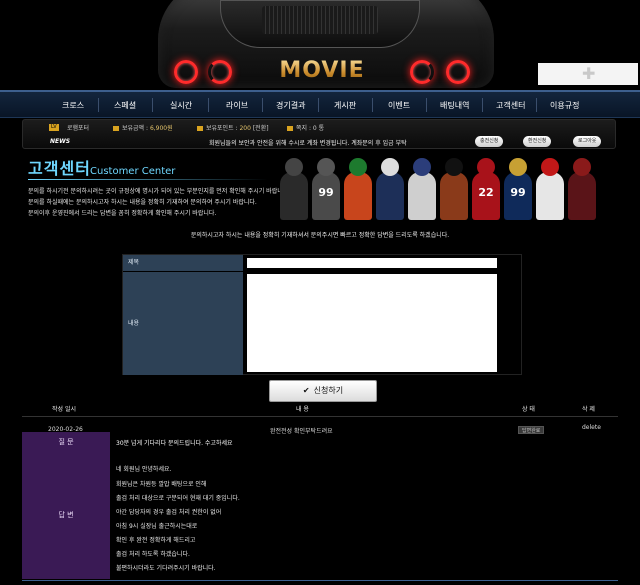 The width and height of the screenshot is (640, 585). What do you see at coordinates (320, 20) in the screenshot?
I see `car-grille` at bounding box center [320, 20].